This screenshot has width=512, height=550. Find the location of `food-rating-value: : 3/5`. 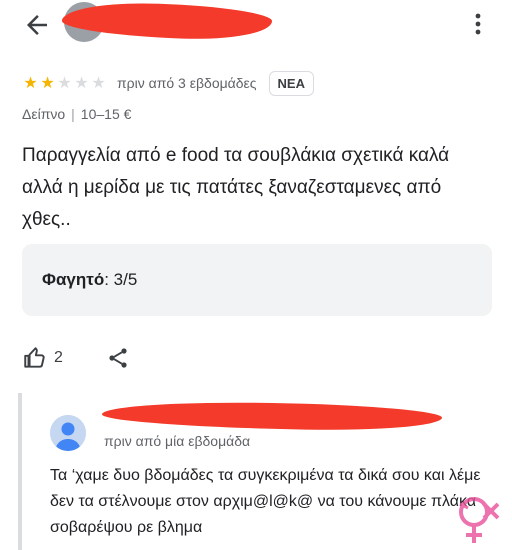

food-rating-value: : 3/5 is located at coordinates (121, 279).